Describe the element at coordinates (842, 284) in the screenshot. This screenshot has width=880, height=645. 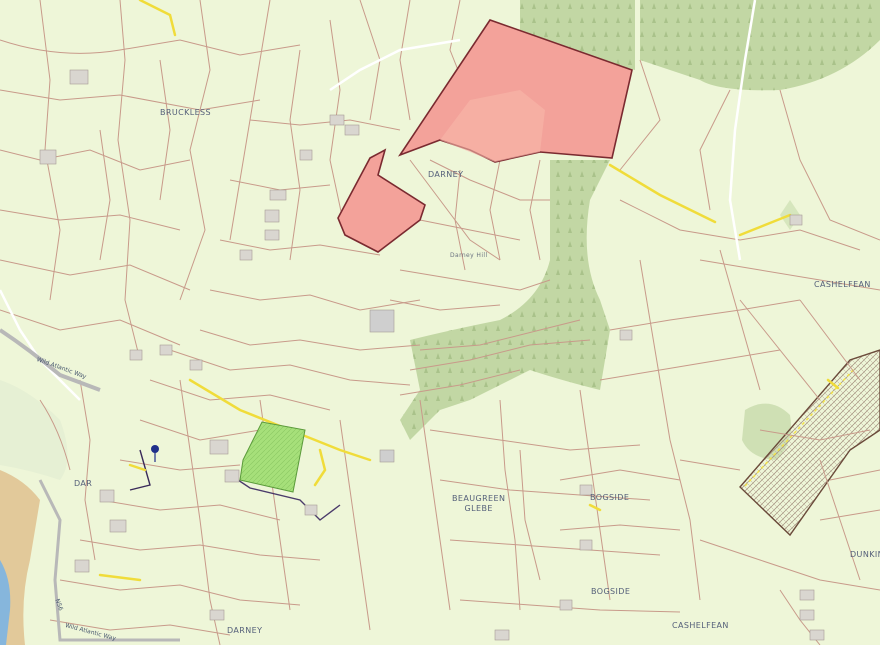
I see `label-cashelfean-right: CASHELFEAN` at that location.